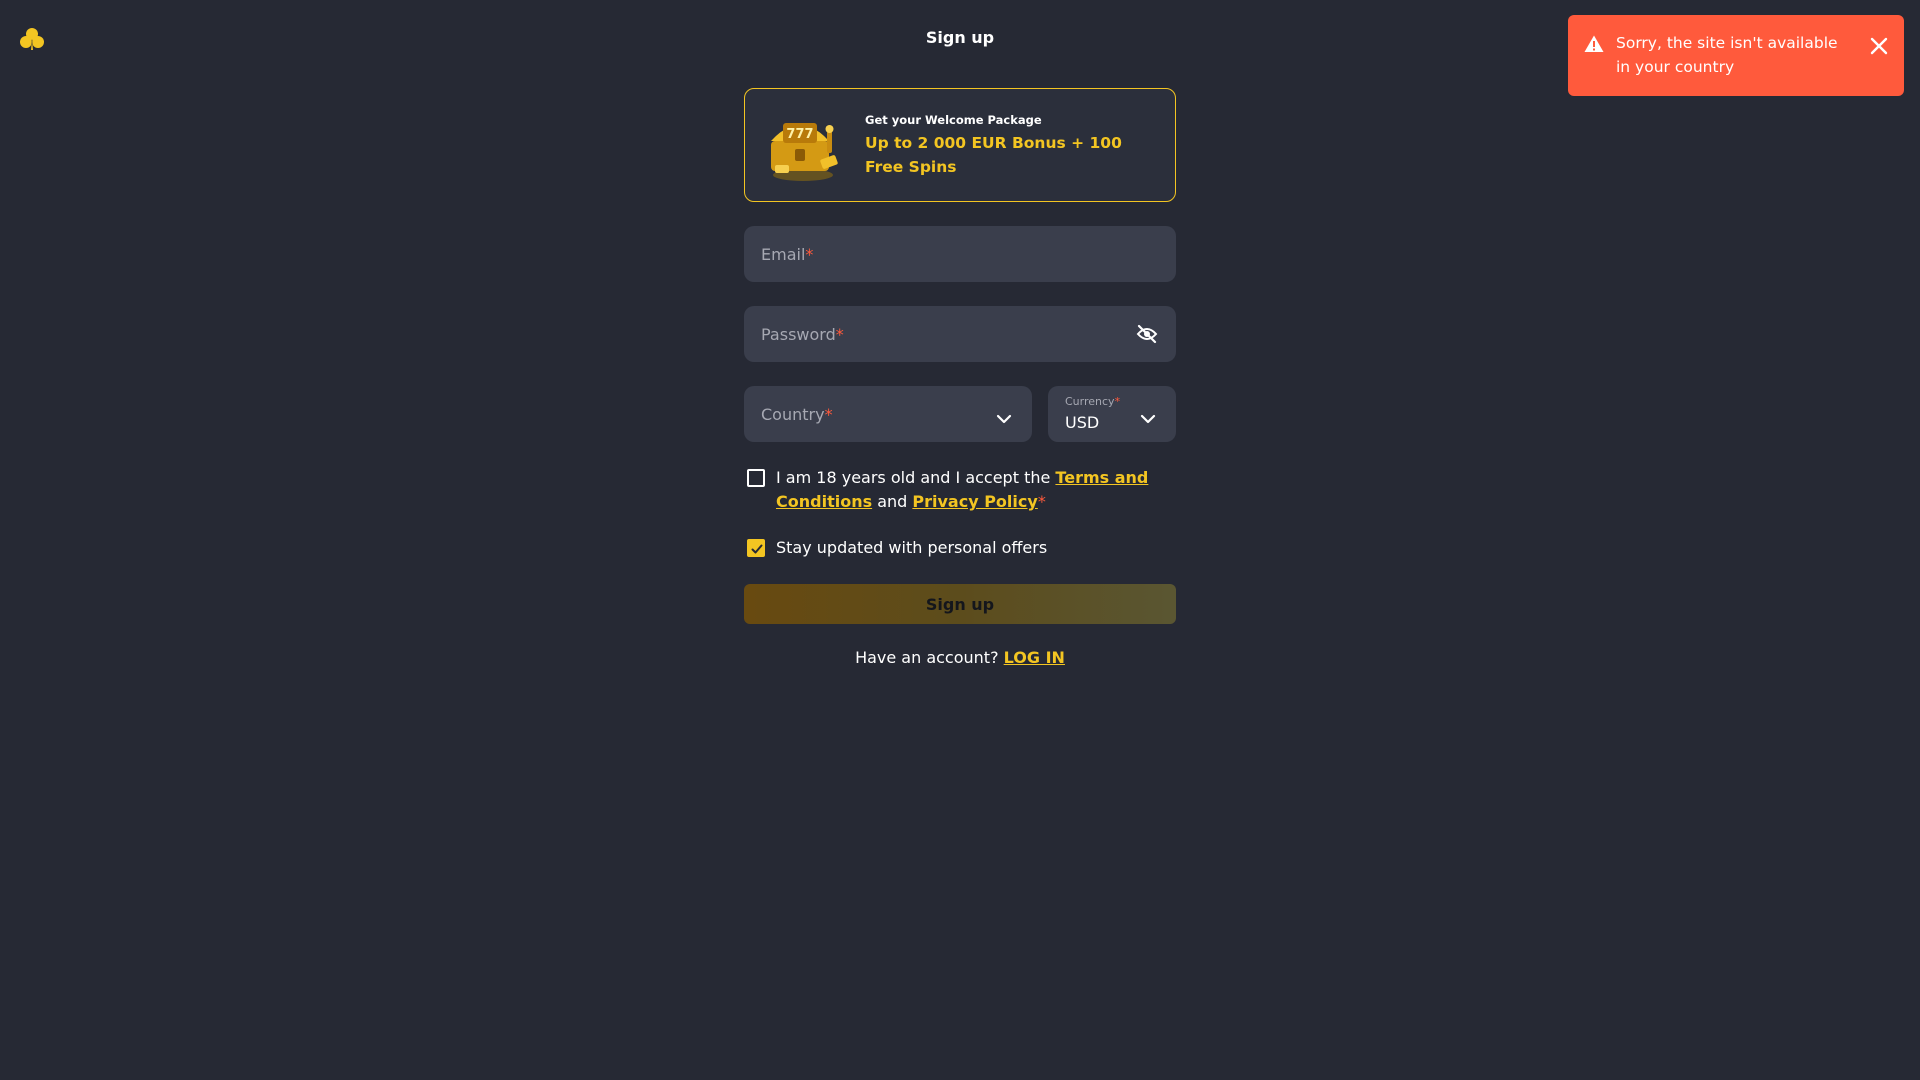 Image resolution: width=1920 pixels, height=1080 pixels. I want to click on privacy-link: Privacy Policy, so click(974, 501).